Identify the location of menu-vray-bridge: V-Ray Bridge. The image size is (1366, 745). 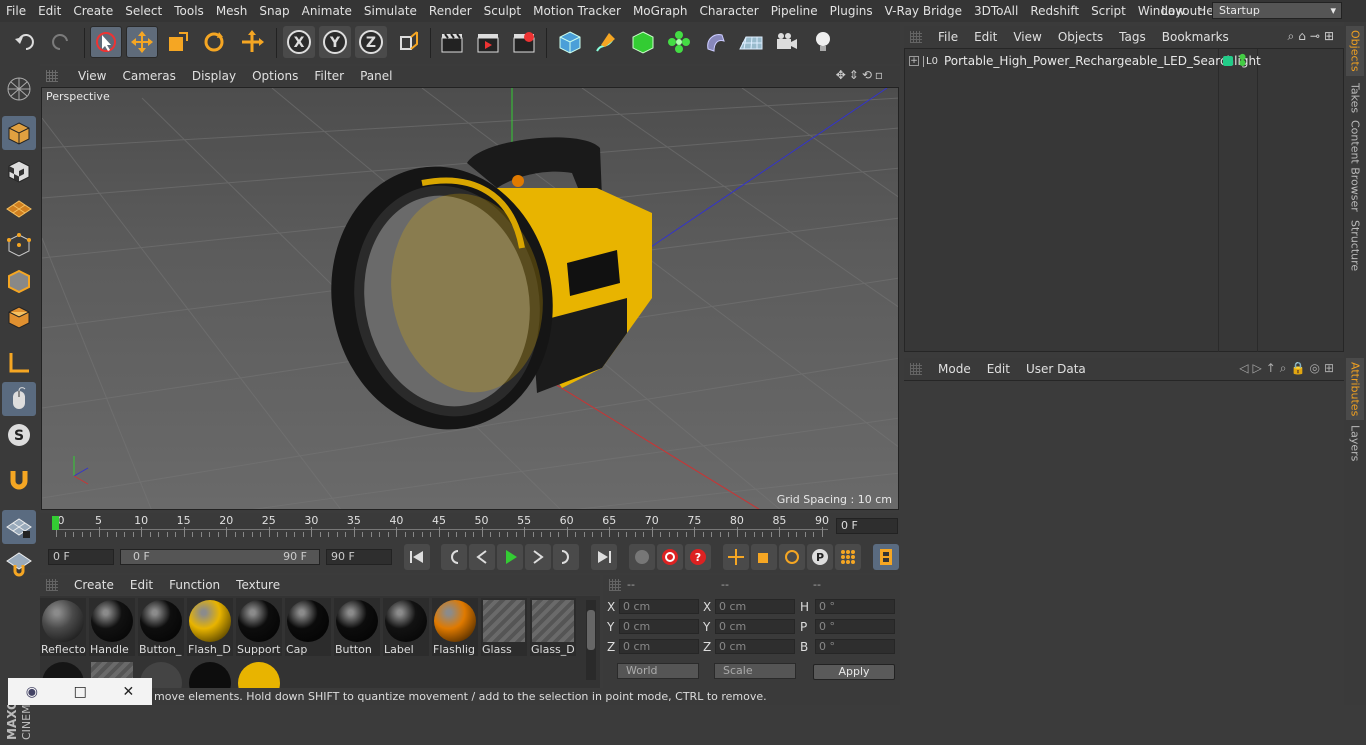
(923, 11).